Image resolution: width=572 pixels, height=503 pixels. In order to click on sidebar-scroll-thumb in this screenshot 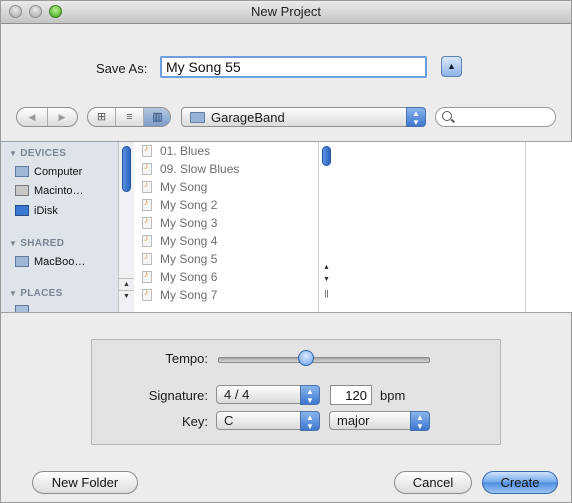, I will do `click(126, 169)`.